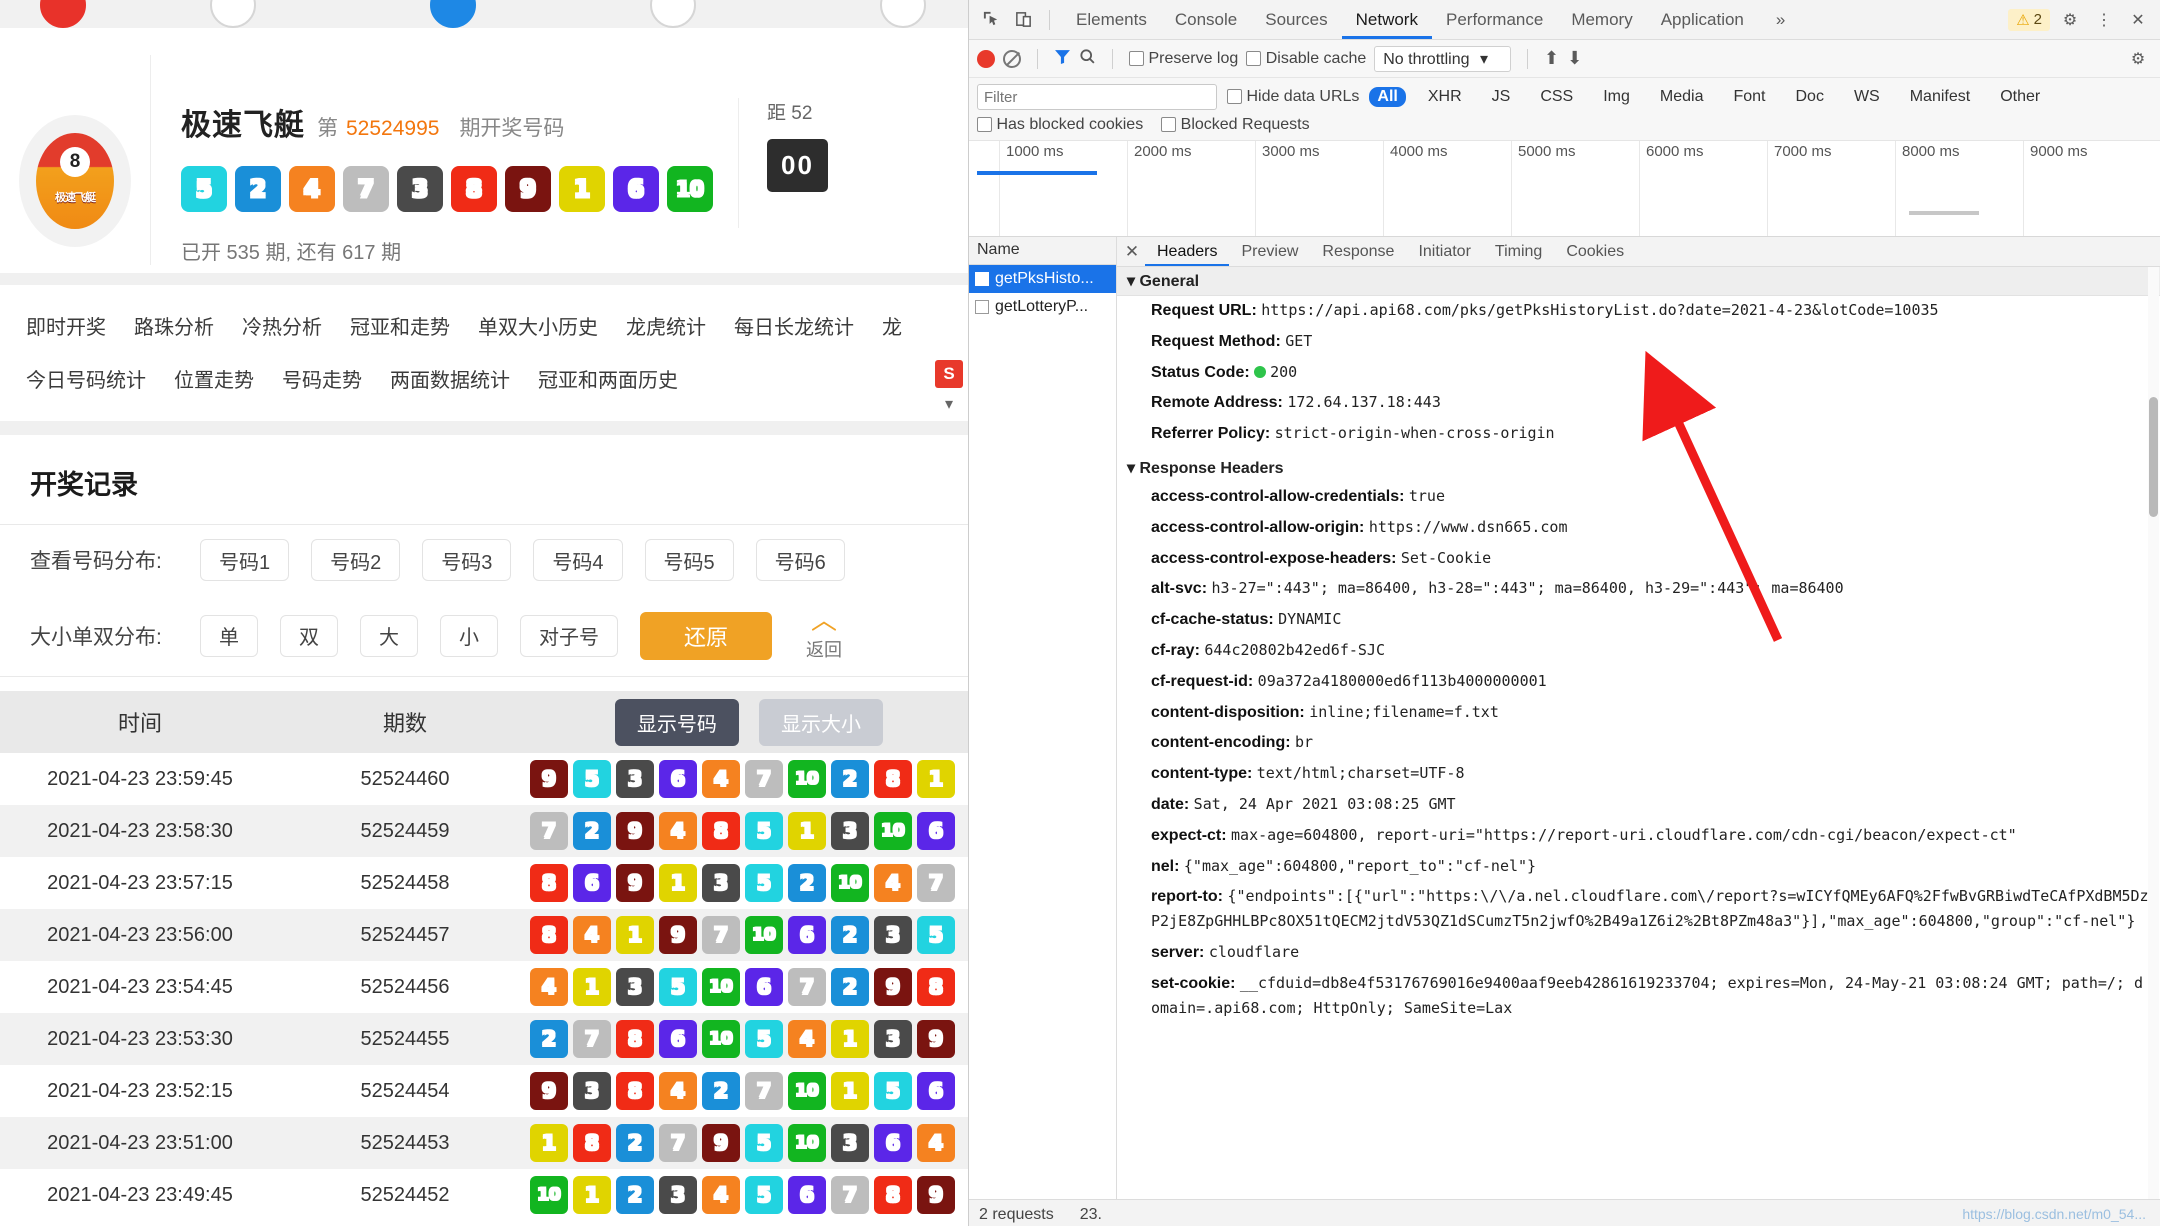 Image resolution: width=2160 pixels, height=1226 pixels. Describe the element at coordinates (1556, 97) in the screenshot. I see `type-chip-css: CSS` at that location.